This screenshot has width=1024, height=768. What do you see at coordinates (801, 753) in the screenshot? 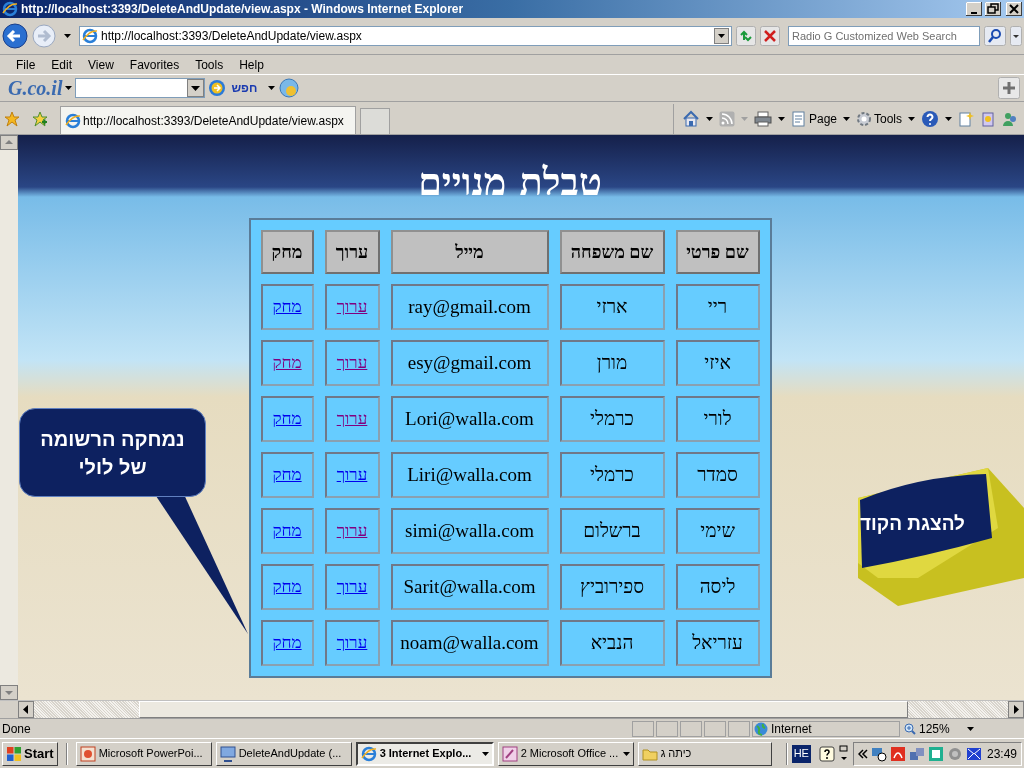
I see `language-indicator: HE` at bounding box center [801, 753].